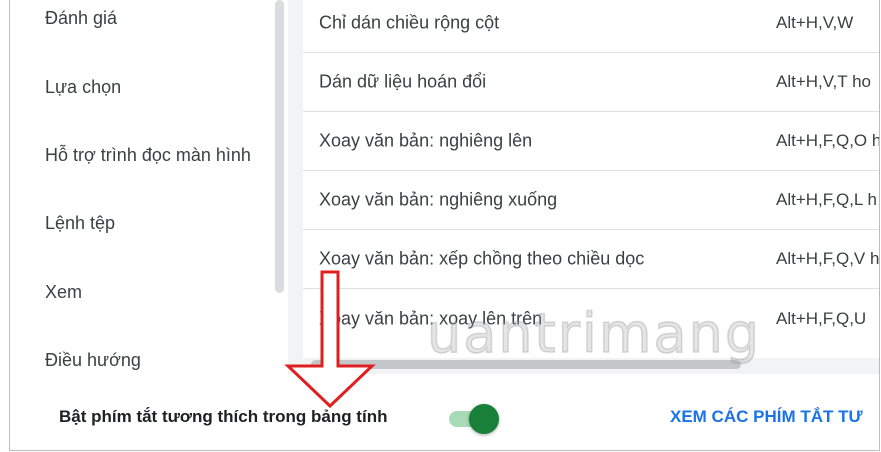  Describe the element at coordinates (426, 140) in the screenshot. I see `shortcut-action: Xoay văn bản: nghiêng lên` at that location.